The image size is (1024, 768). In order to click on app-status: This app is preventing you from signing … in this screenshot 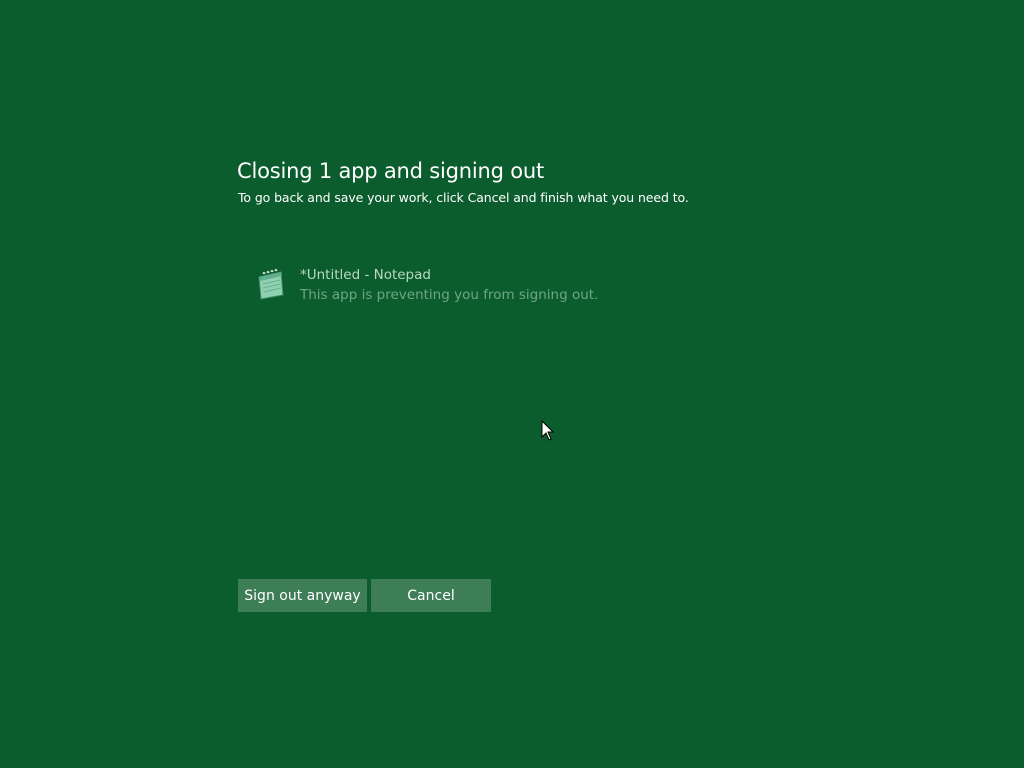, I will do `click(449, 295)`.